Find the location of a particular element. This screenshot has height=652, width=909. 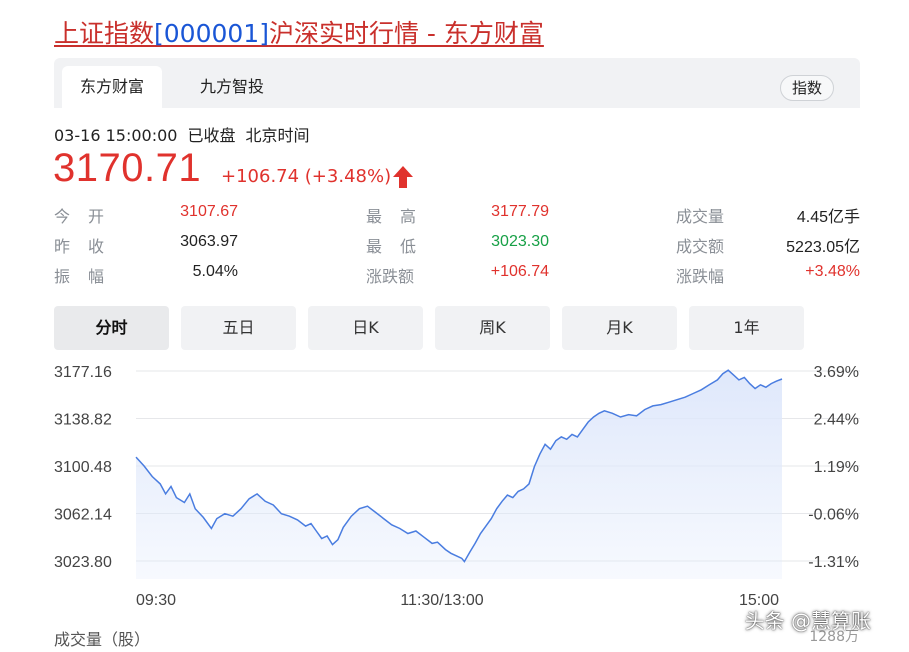

tab-jiufang: 九方智投 is located at coordinates (232, 87).